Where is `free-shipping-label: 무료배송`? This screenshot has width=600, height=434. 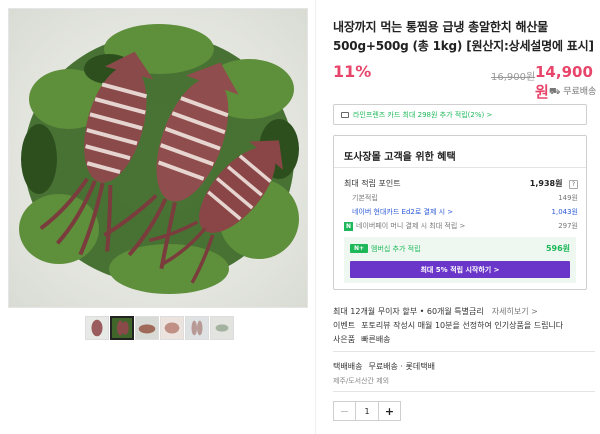
free-shipping-label: 무료배송 is located at coordinates (580, 92).